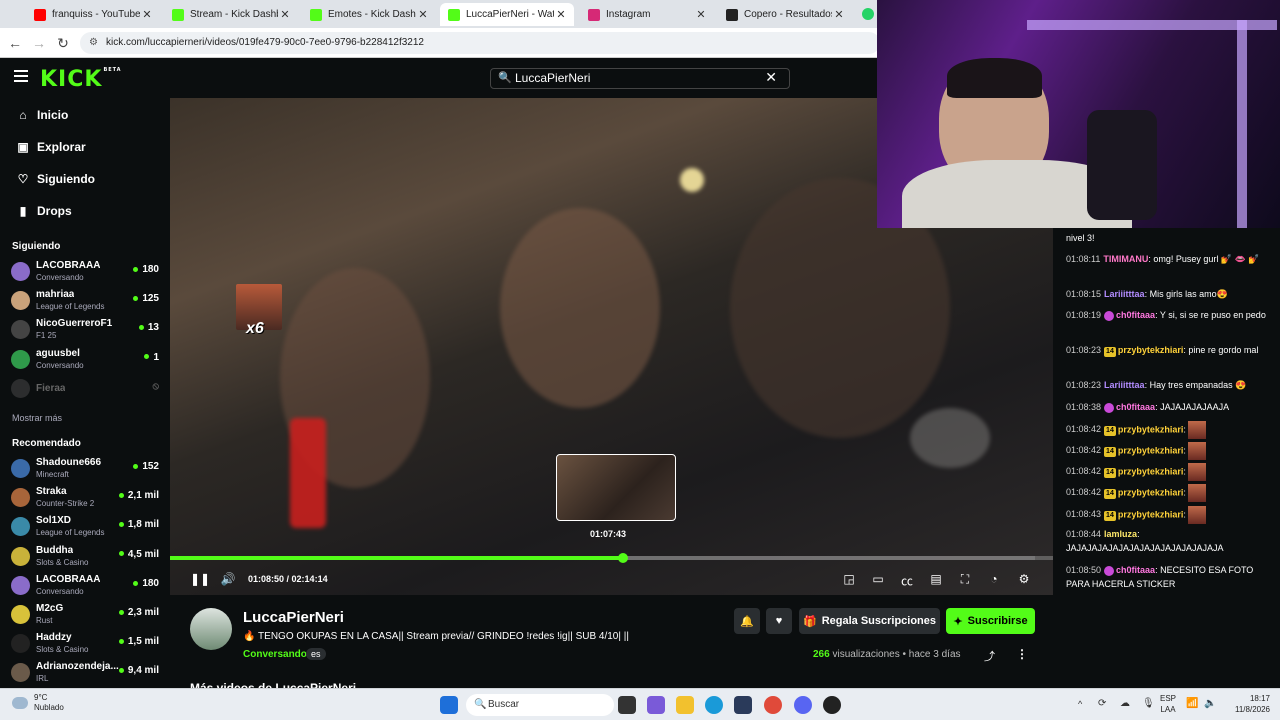  What do you see at coordinates (21, 76) in the screenshot?
I see `menu-icon` at bounding box center [21, 76].